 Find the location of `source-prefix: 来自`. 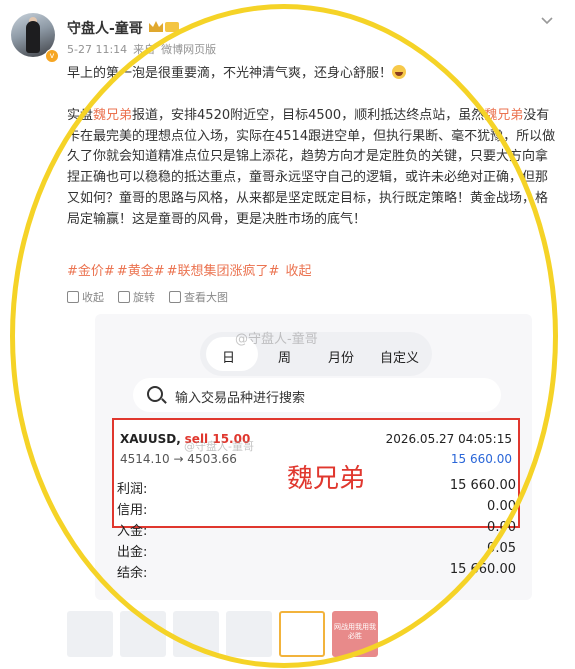

source-prefix: 来自 is located at coordinates (144, 49).